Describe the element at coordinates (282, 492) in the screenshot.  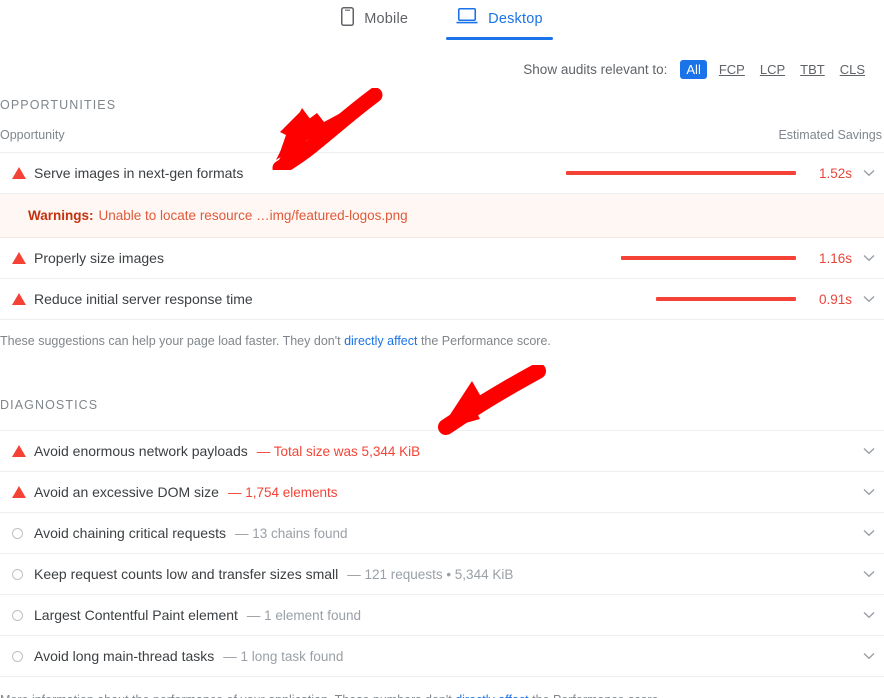
I see `diagnostic-value: — 1,754 elements` at that location.